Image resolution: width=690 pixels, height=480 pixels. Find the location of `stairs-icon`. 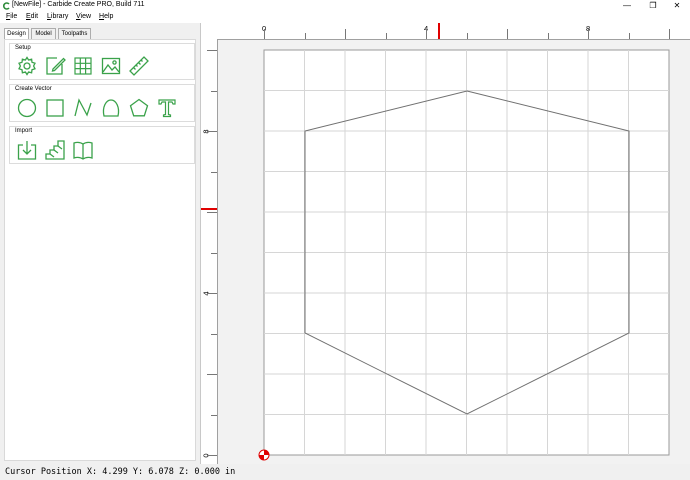

stairs-icon is located at coordinates (55, 150).